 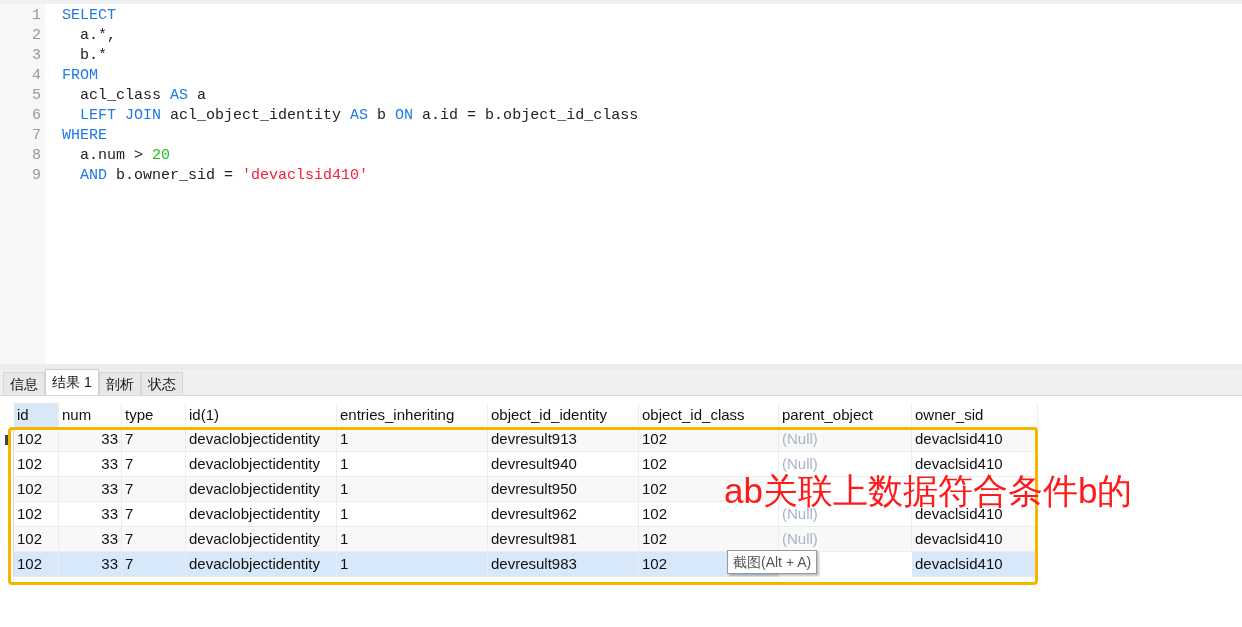 I want to click on column-header: entries_inheriting, so click(x=412, y=415).